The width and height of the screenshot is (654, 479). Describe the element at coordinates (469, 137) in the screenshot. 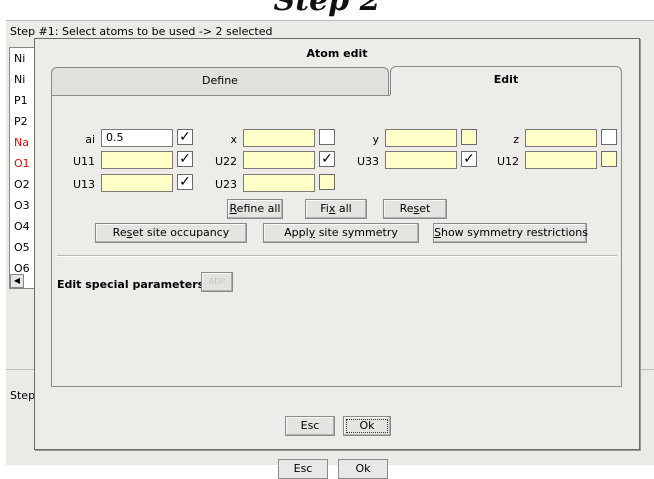

I see `y-refine-checkbox` at that location.